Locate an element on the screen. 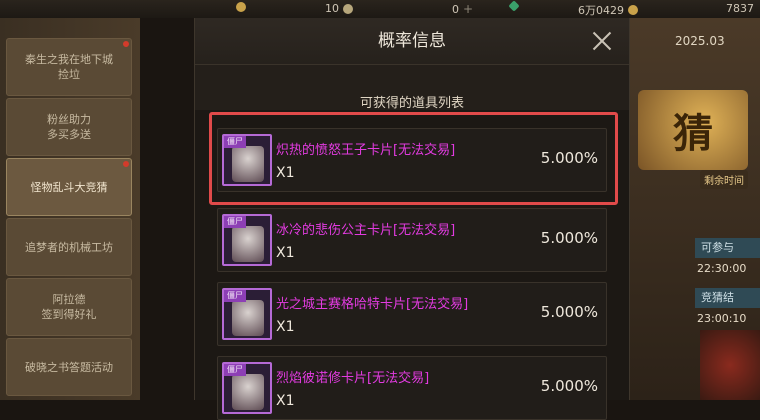 The height and width of the screenshot is (420, 760). result-time: 23:00:10 is located at coordinates (722, 318).